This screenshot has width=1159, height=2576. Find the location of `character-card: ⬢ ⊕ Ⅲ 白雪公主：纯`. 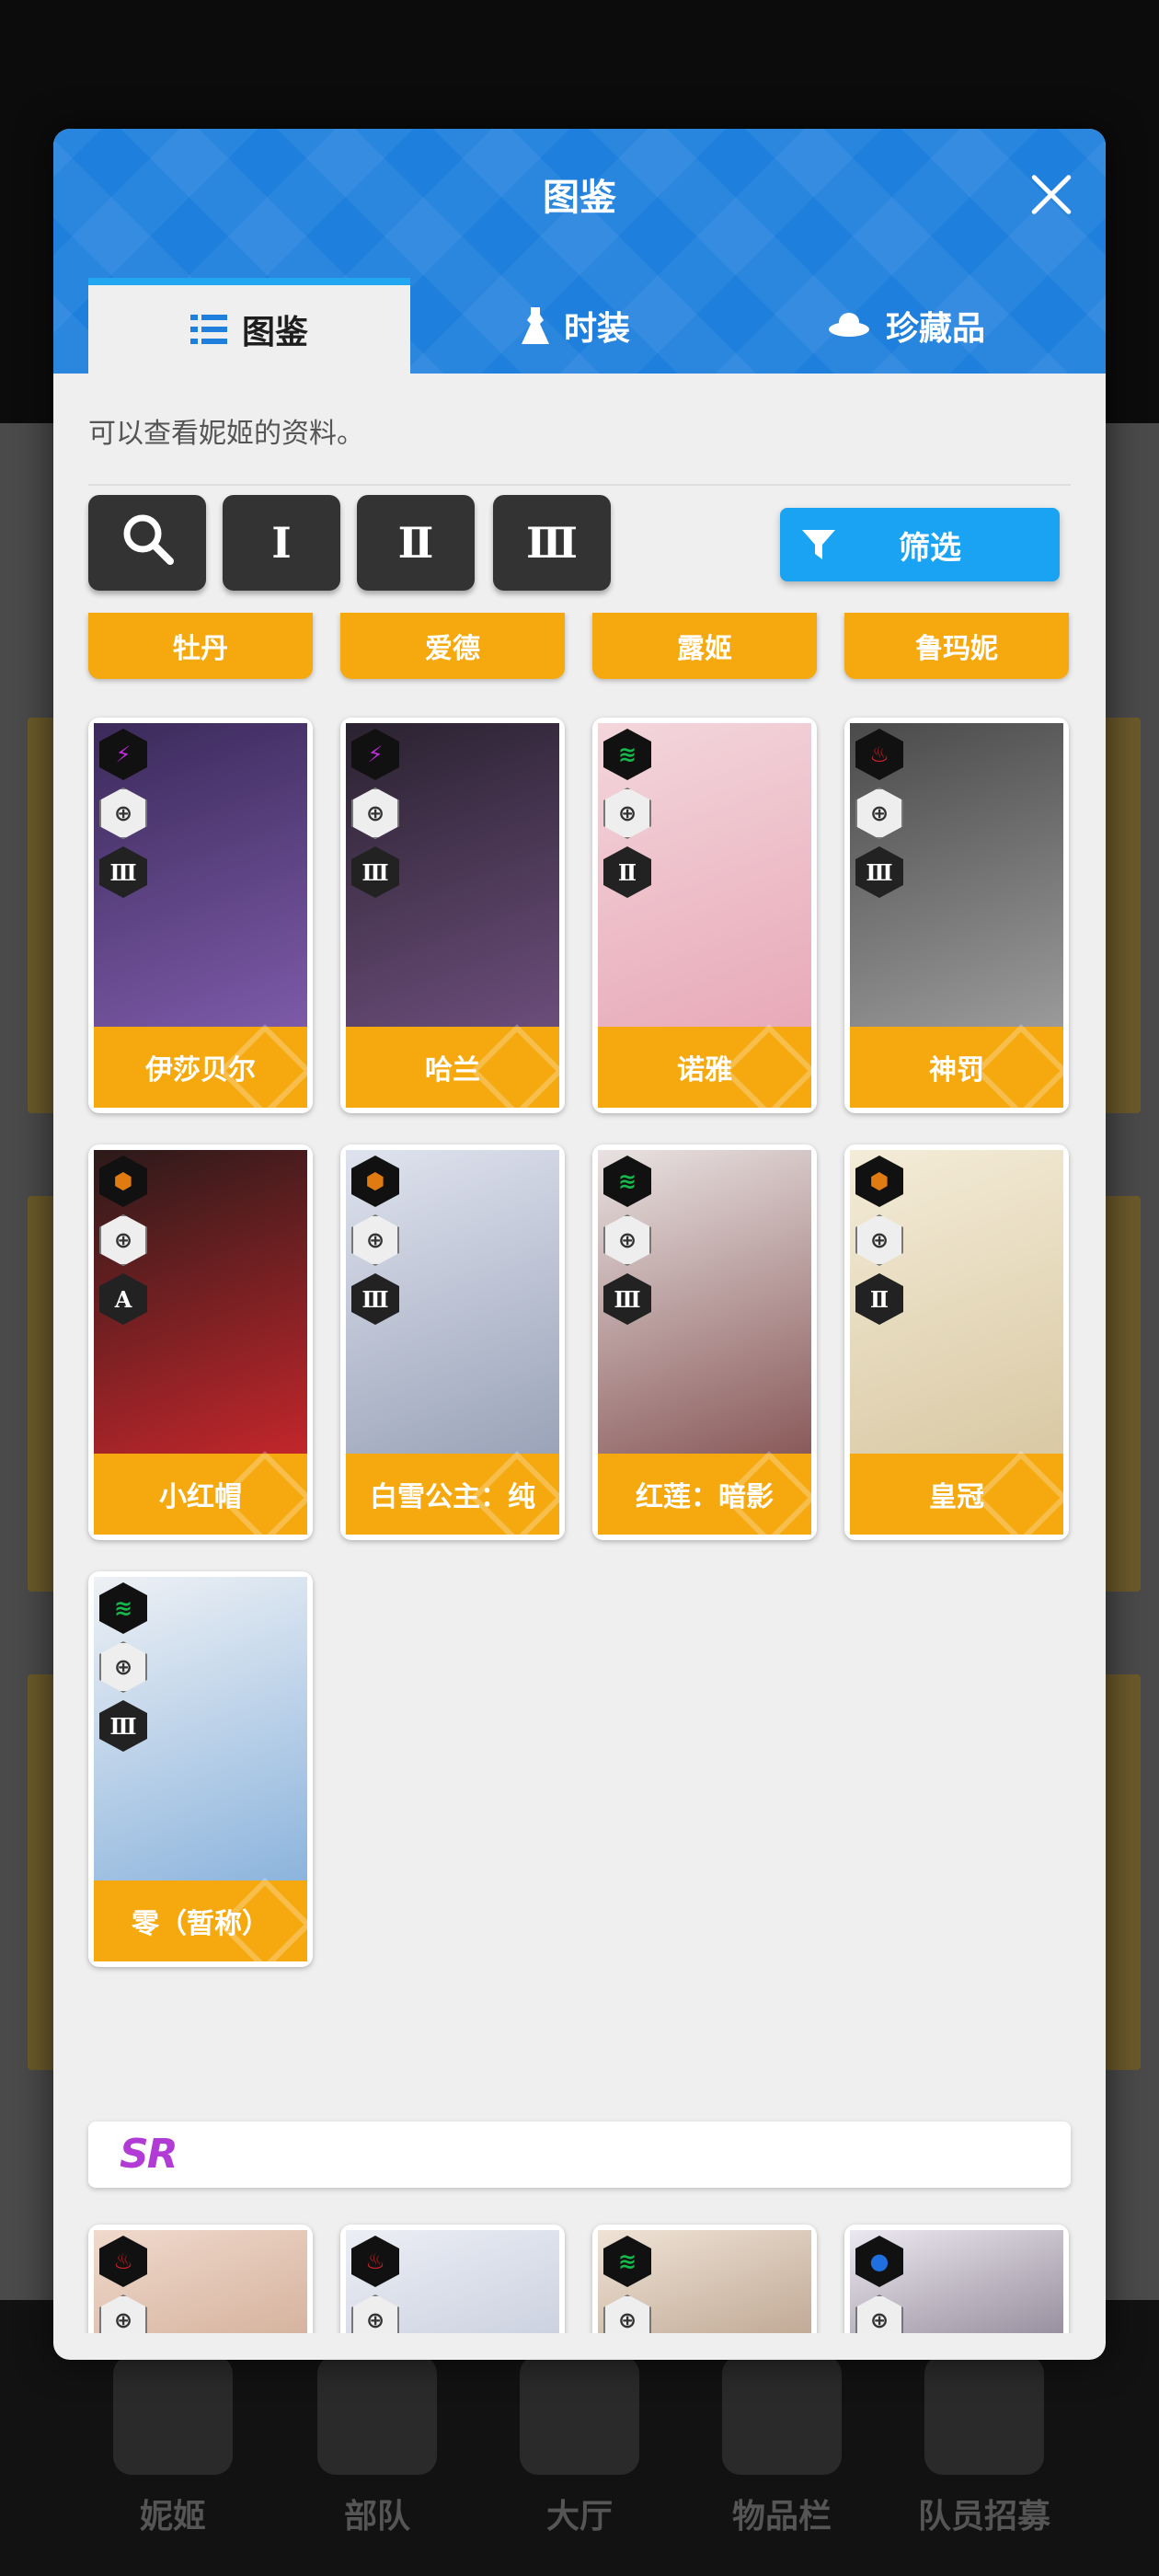

character-card: ⬢ ⊕ Ⅲ 白雪公主：纯 is located at coordinates (452, 1342).